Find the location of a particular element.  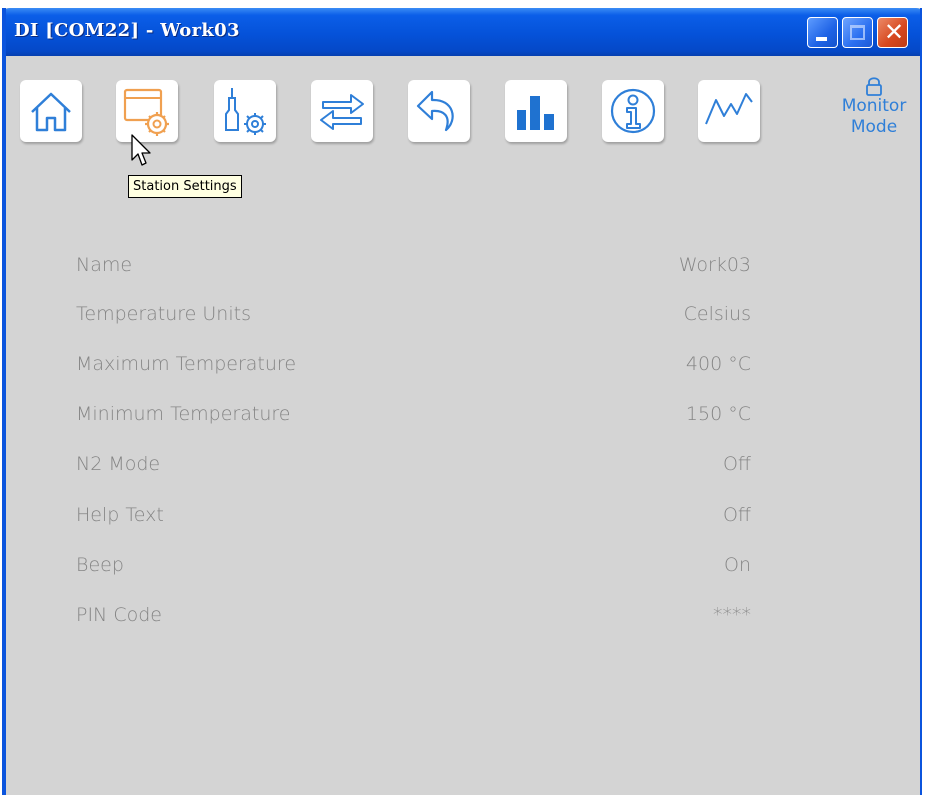

mouse-cursor-icon is located at coordinates (141, 150).